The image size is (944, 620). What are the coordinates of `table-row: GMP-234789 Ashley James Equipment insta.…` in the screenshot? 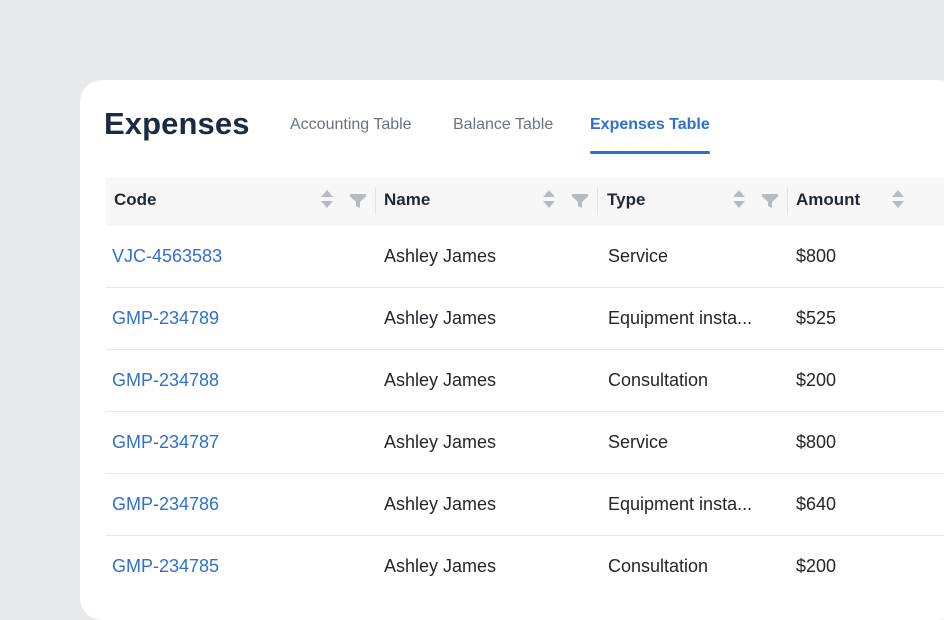 It's located at (525, 319).